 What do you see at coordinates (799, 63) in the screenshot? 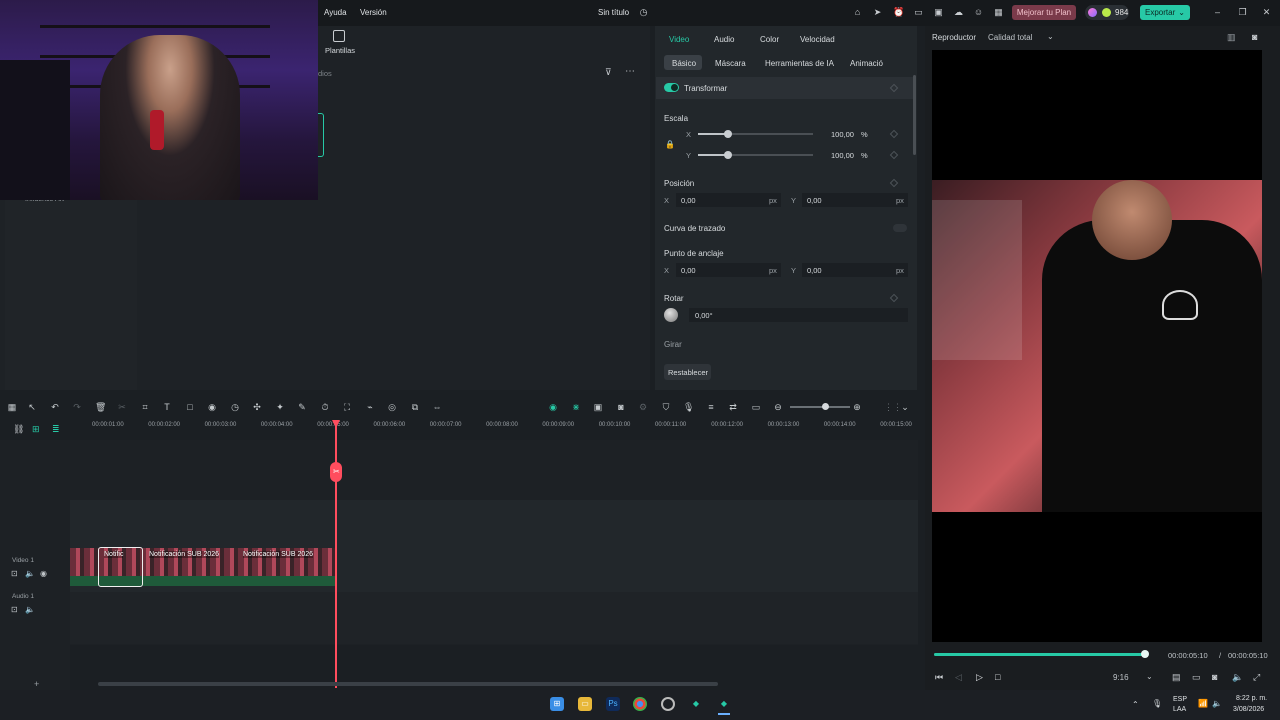
I see `subtab-ai-tools: Herramientas de IA` at bounding box center [799, 63].